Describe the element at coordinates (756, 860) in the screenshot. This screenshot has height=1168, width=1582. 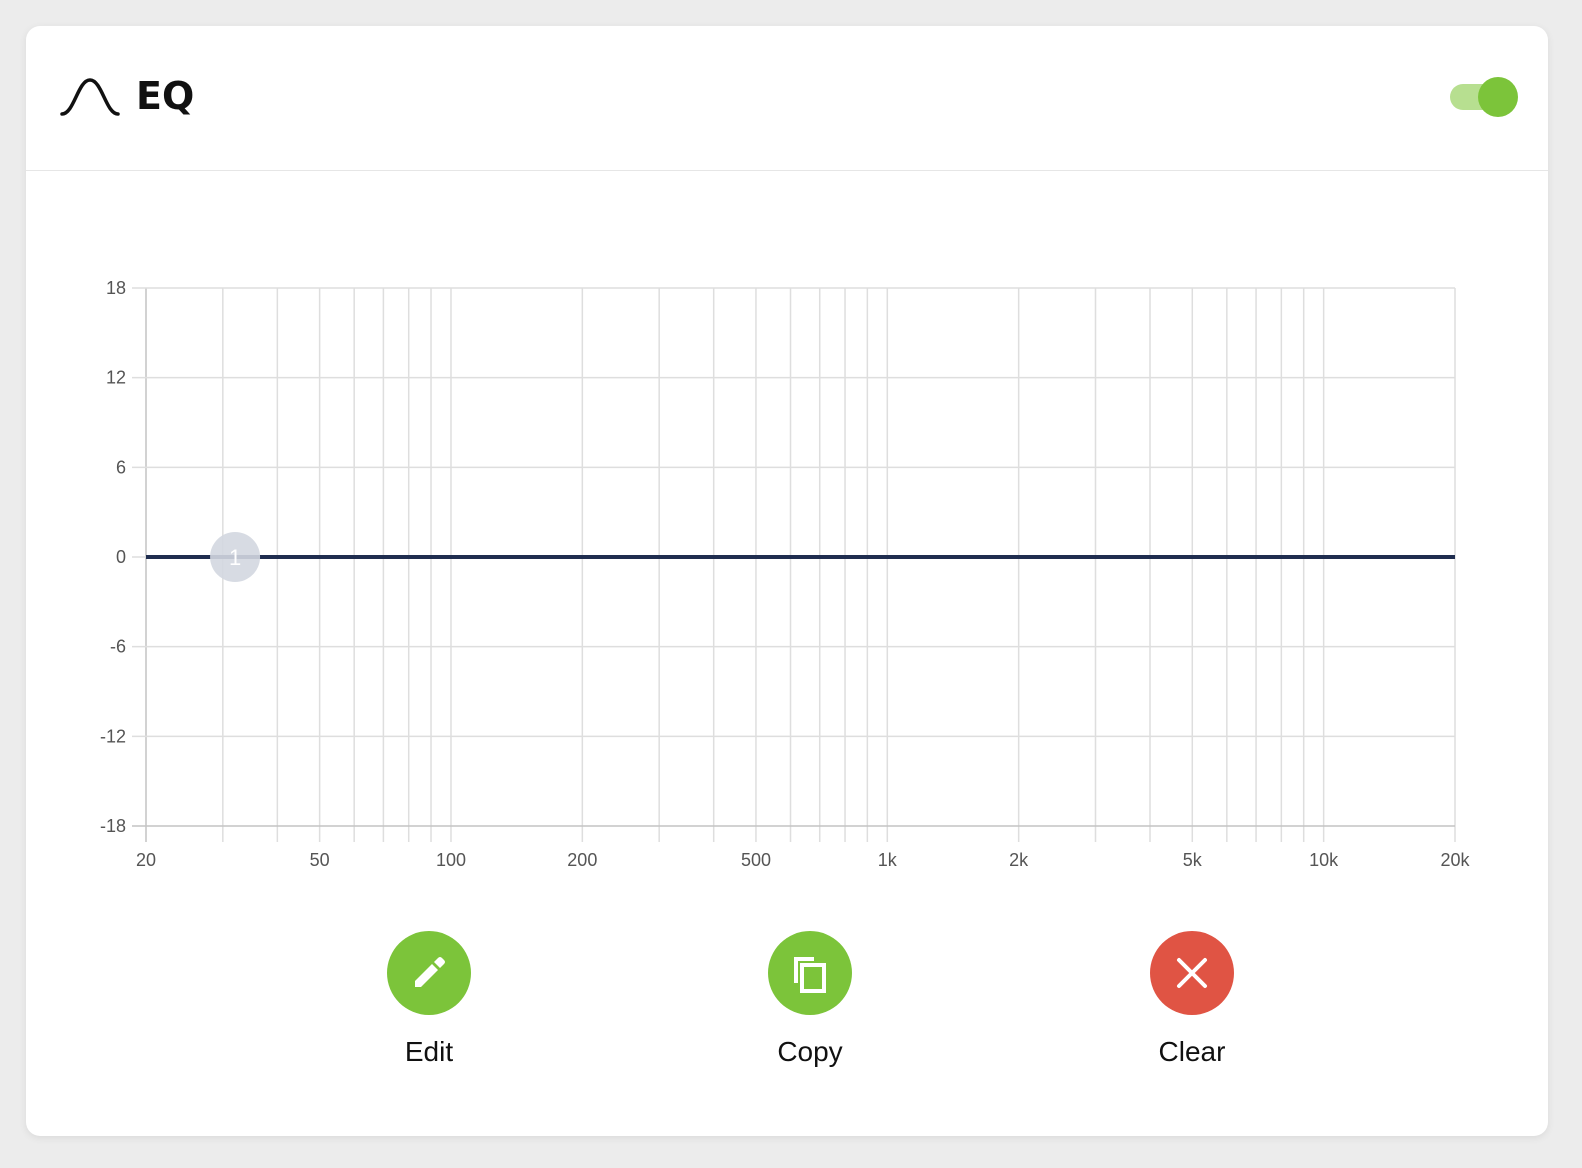
I see `x-tick-label: 500` at that location.